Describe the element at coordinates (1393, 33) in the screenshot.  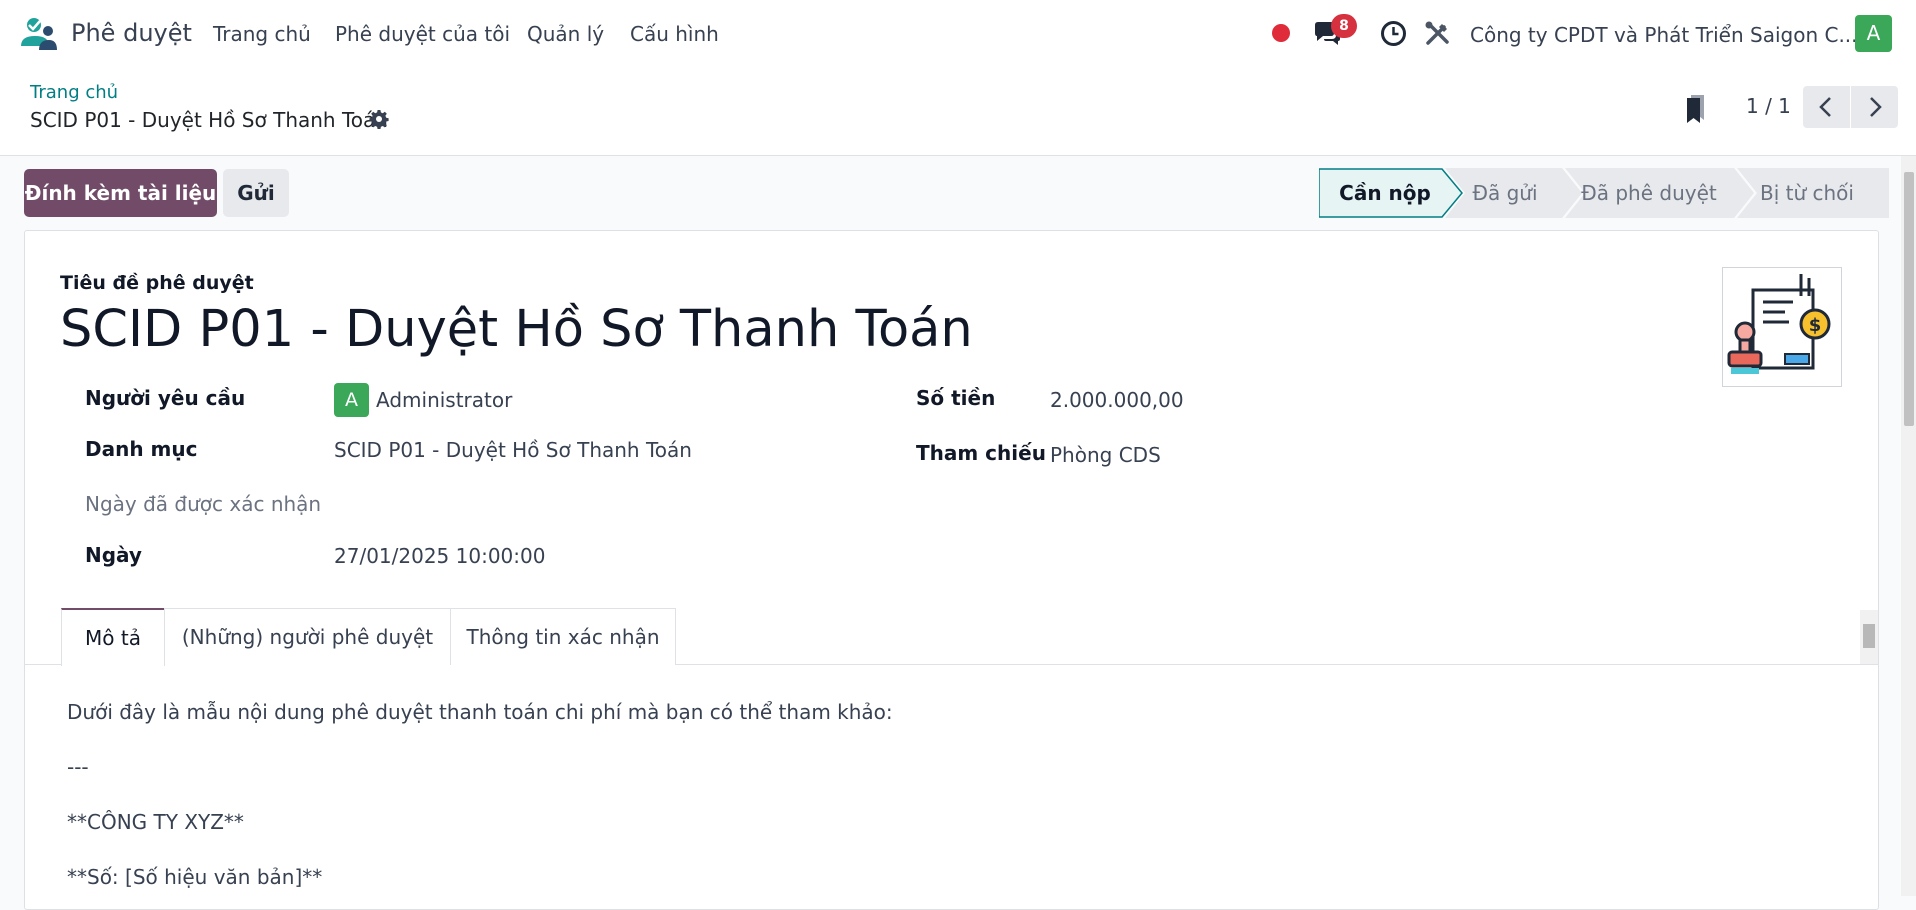
I see `clock-icon` at that location.